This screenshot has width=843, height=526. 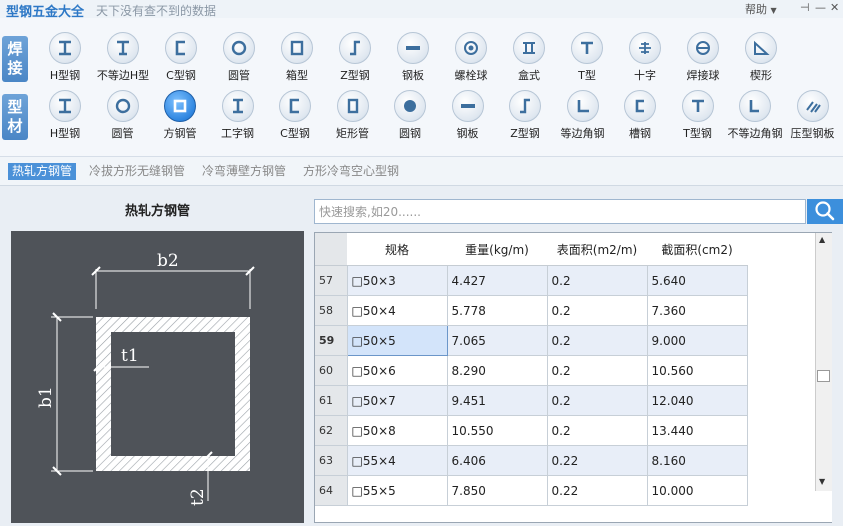 What do you see at coordinates (761, 48) in the screenshot?
I see `wedge-icon` at bounding box center [761, 48].